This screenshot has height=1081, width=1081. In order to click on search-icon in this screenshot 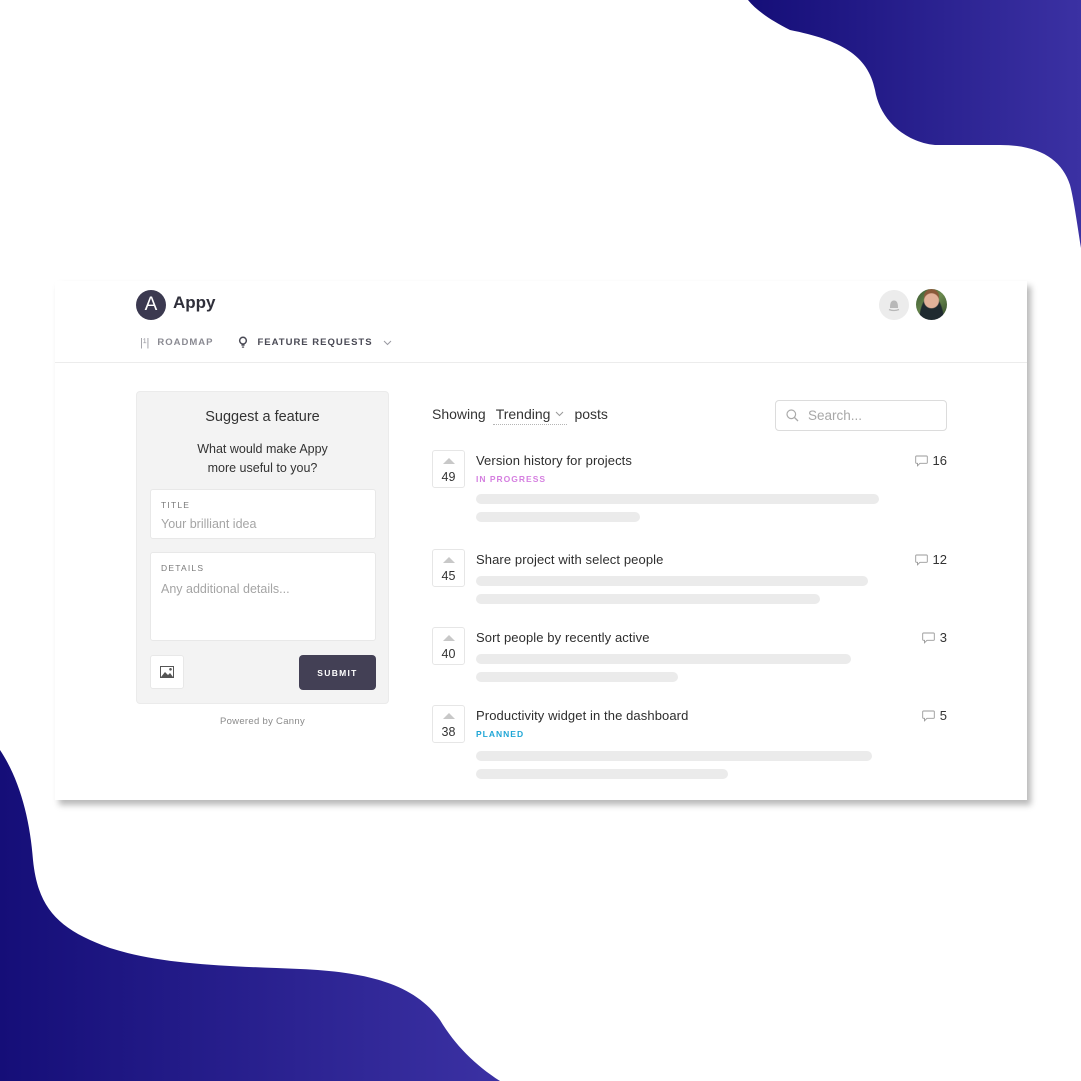, I will do `click(792, 415)`.